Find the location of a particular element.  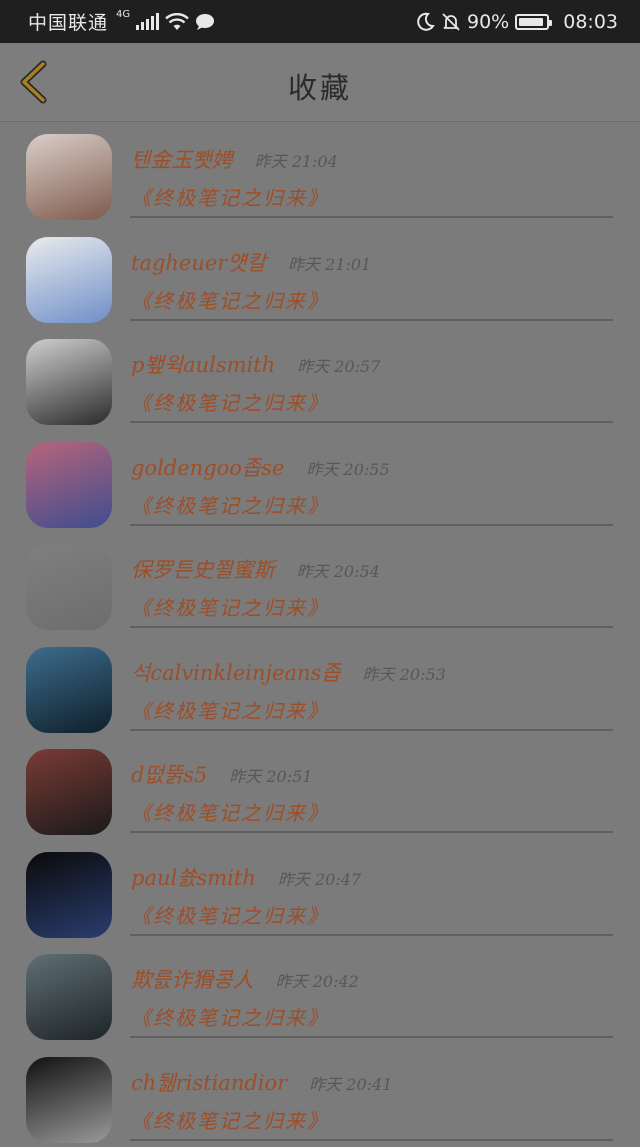

list-item: ch뒒ristiandior 昨天 20:41 《终极笔记之归来》 is located at coordinates (320, 1096).